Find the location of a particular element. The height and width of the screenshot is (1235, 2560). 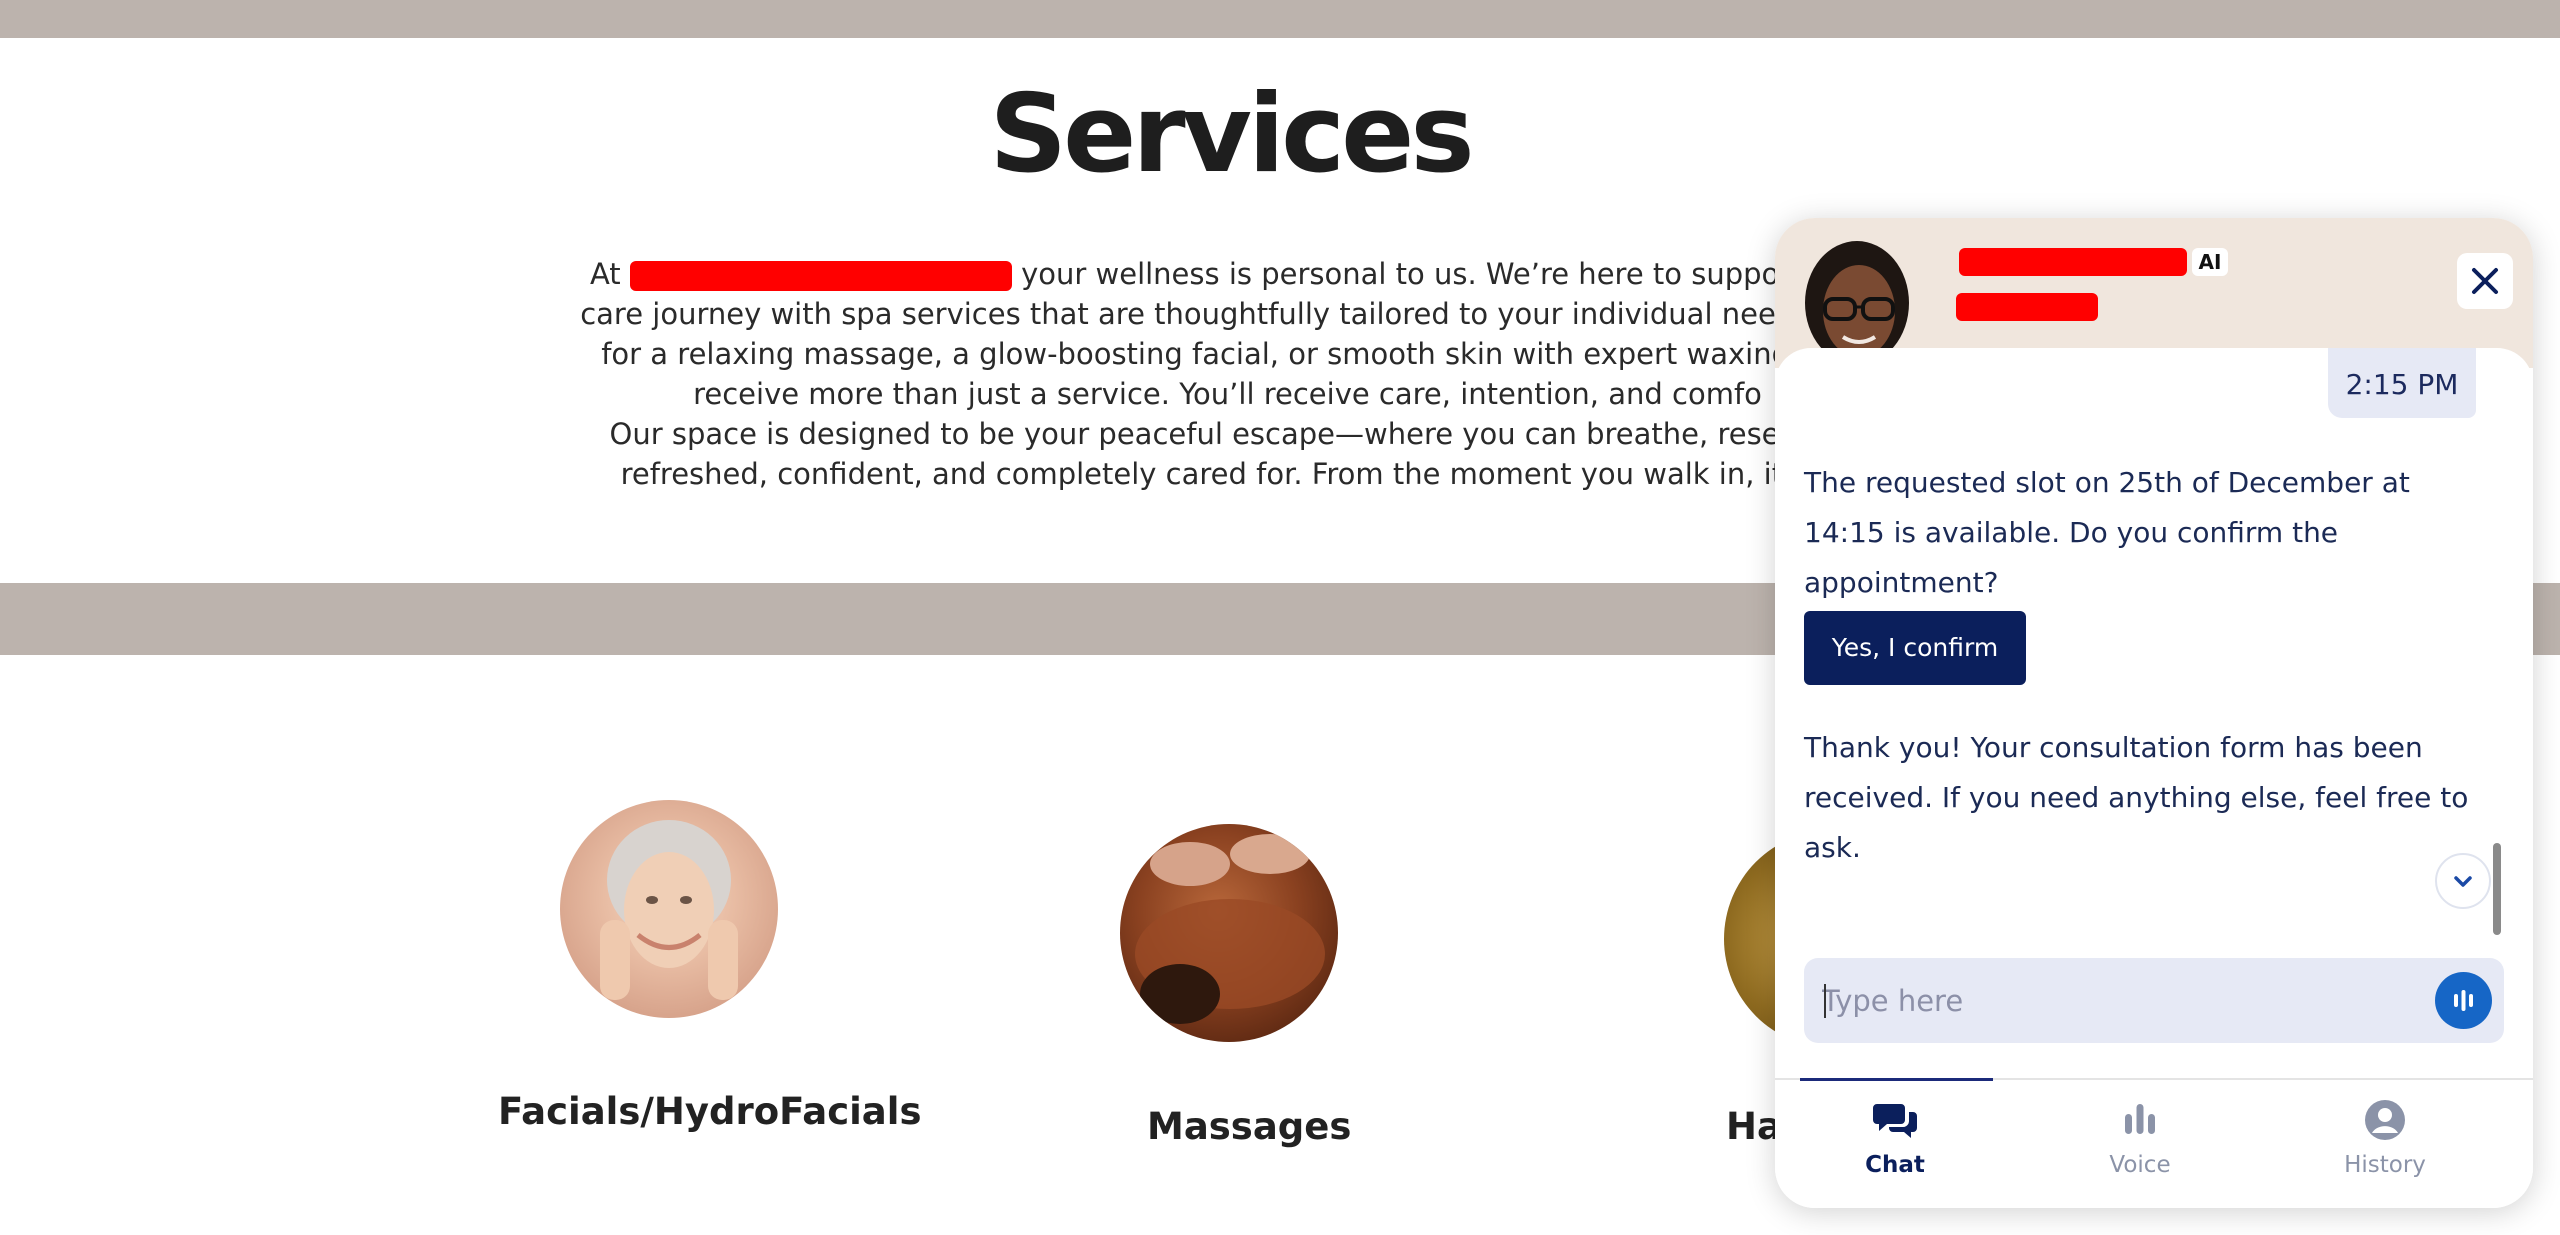

nav-label-chat: Chat is located at coordinates (1895, 1165).